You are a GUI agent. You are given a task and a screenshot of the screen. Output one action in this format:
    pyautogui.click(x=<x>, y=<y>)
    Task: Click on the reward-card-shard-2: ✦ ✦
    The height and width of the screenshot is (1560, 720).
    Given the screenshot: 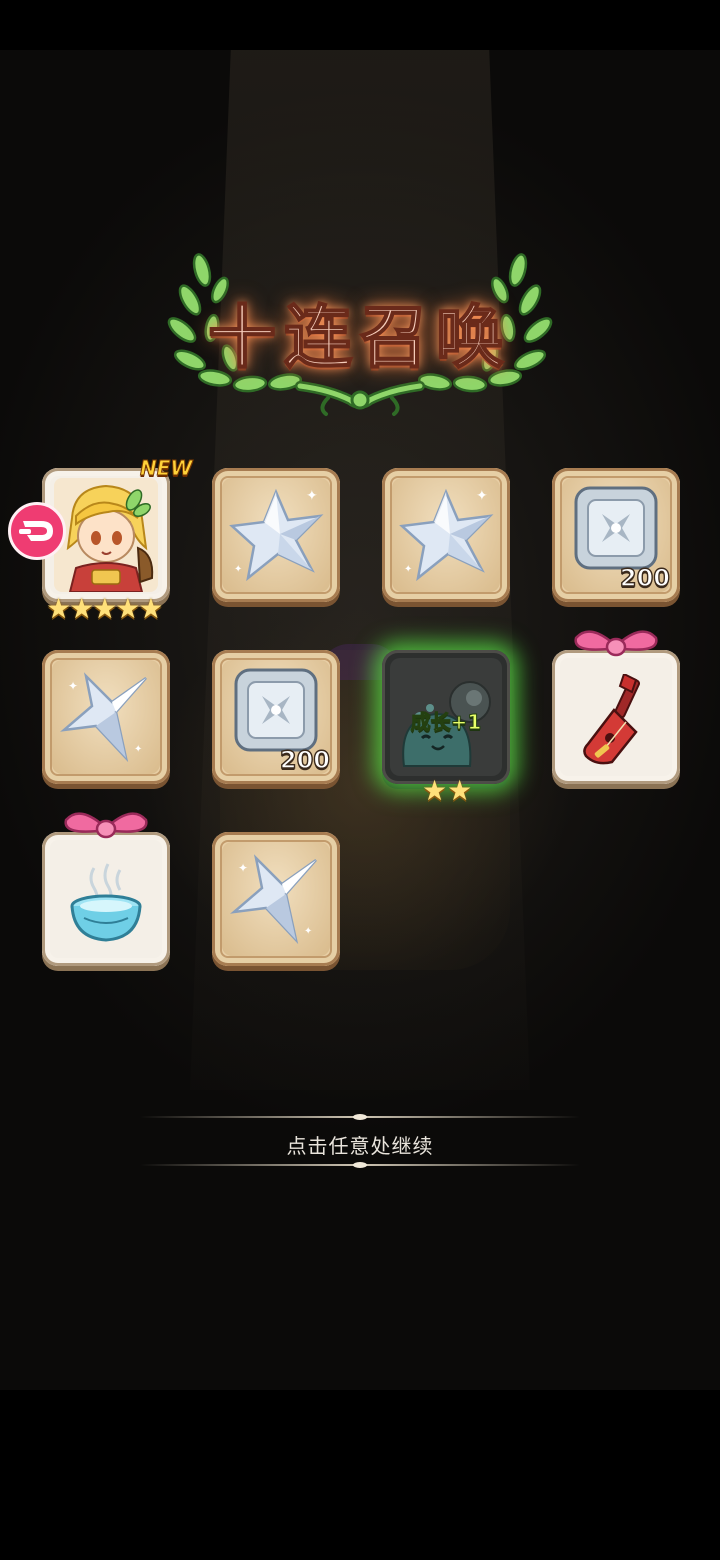 What is the action you would take?
    pyautogui.click(x=446, y=535)
    